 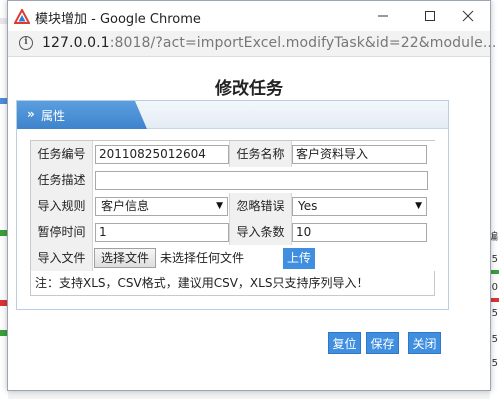 What do you see at coordinates (249, 16) in the screenshot?
I see `title-bar: 模块增加 - Google Chrome` at bounding box center [249, 16].